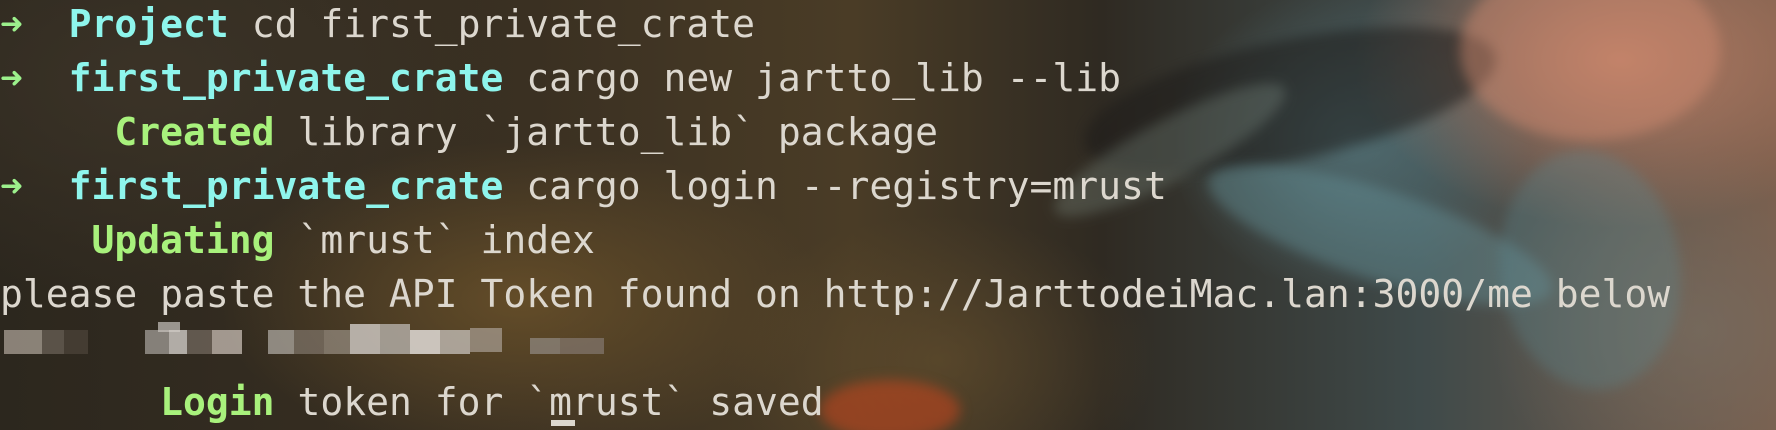  I want to click on redacted-token, so click(305, 341).